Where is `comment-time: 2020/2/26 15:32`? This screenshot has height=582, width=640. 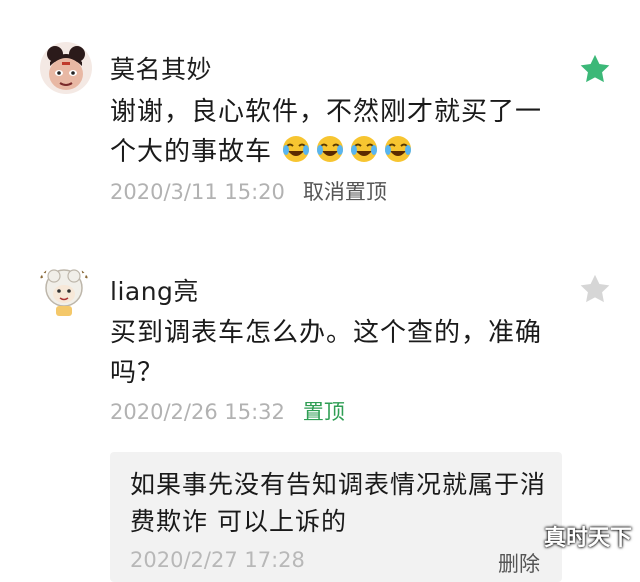
comment-time: 2020/2/26 15:32 is located at coordinates (197, 412).